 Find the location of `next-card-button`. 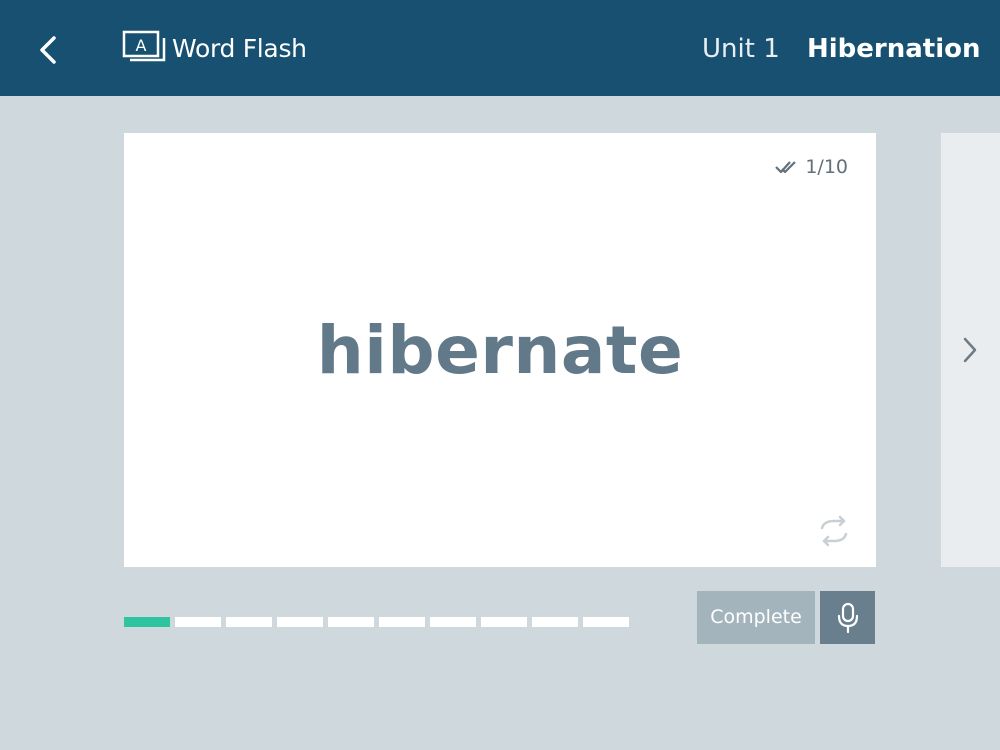

next-card-button is located at coordinates (970, 350).